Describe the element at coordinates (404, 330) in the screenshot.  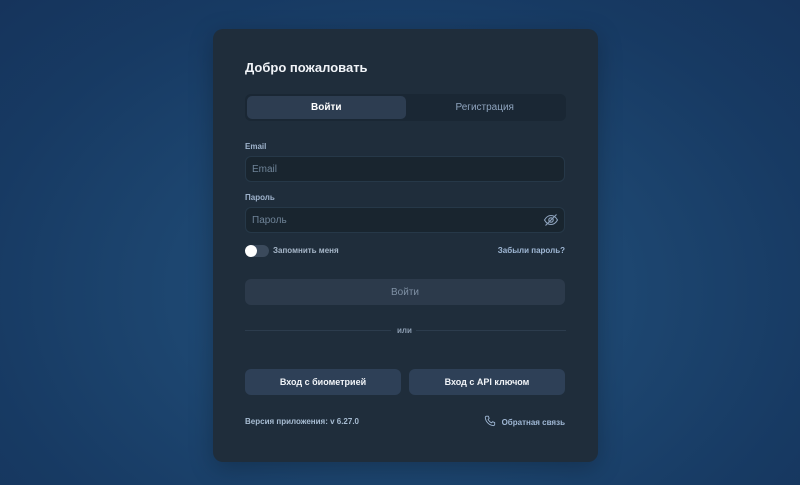
I see `divider-text: или` at that location.